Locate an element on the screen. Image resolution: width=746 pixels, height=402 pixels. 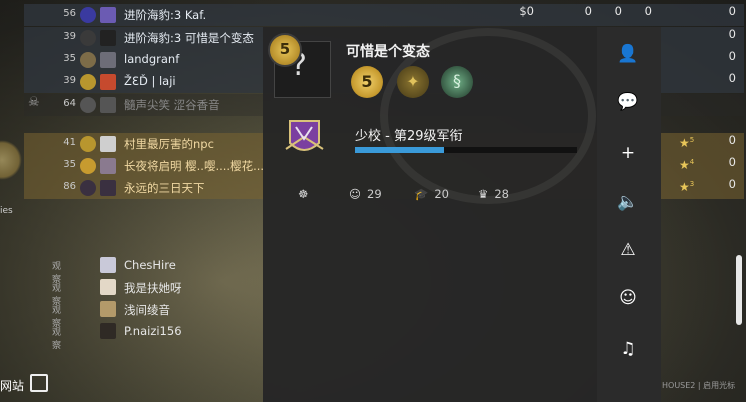
spectator-name: 我是扶她呀 is located at coordinates (153, 288).